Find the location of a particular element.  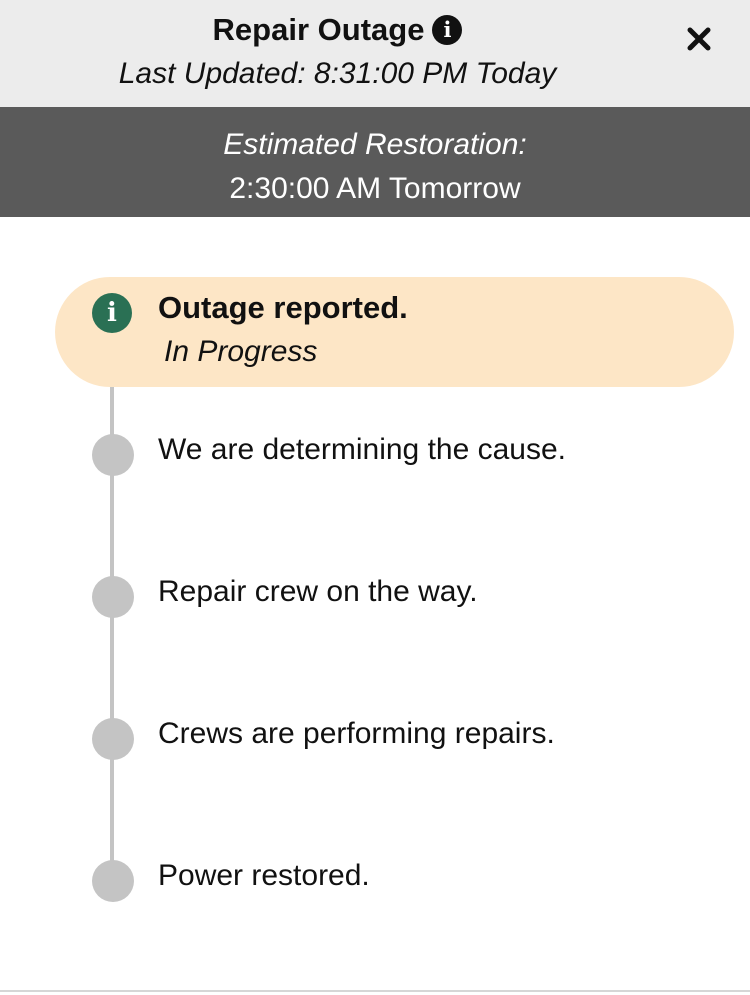

title-row: Repair Outage i is located at coordinates (337, 30).